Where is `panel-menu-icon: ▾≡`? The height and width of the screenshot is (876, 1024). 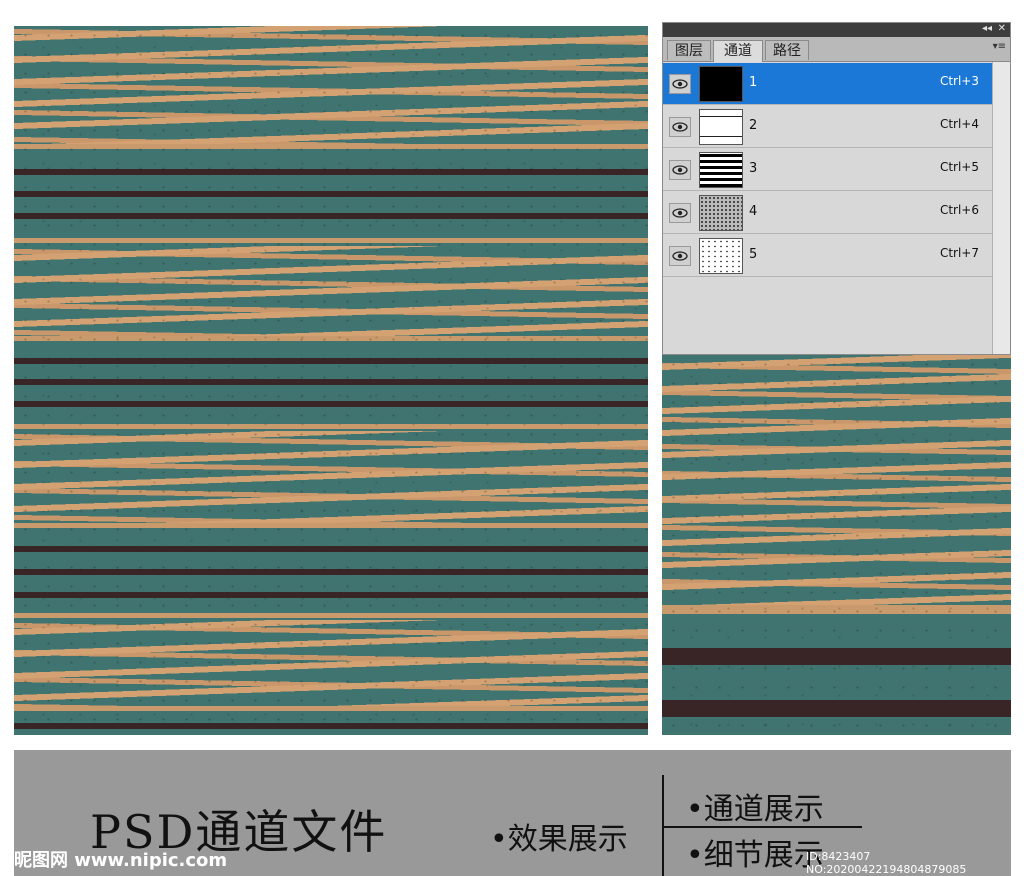
panel-menu-icon: ▾≡ is located at coordinates (999, 46).